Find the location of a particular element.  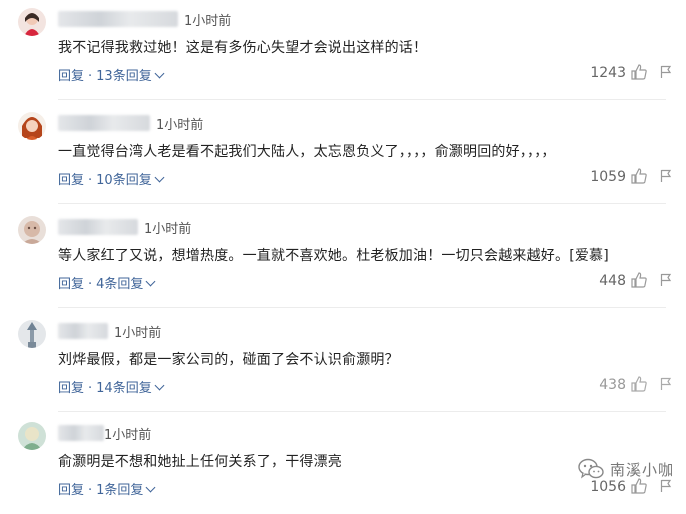

reply-row: 回复 · 4条回复 is located at coordinates (107, 282).